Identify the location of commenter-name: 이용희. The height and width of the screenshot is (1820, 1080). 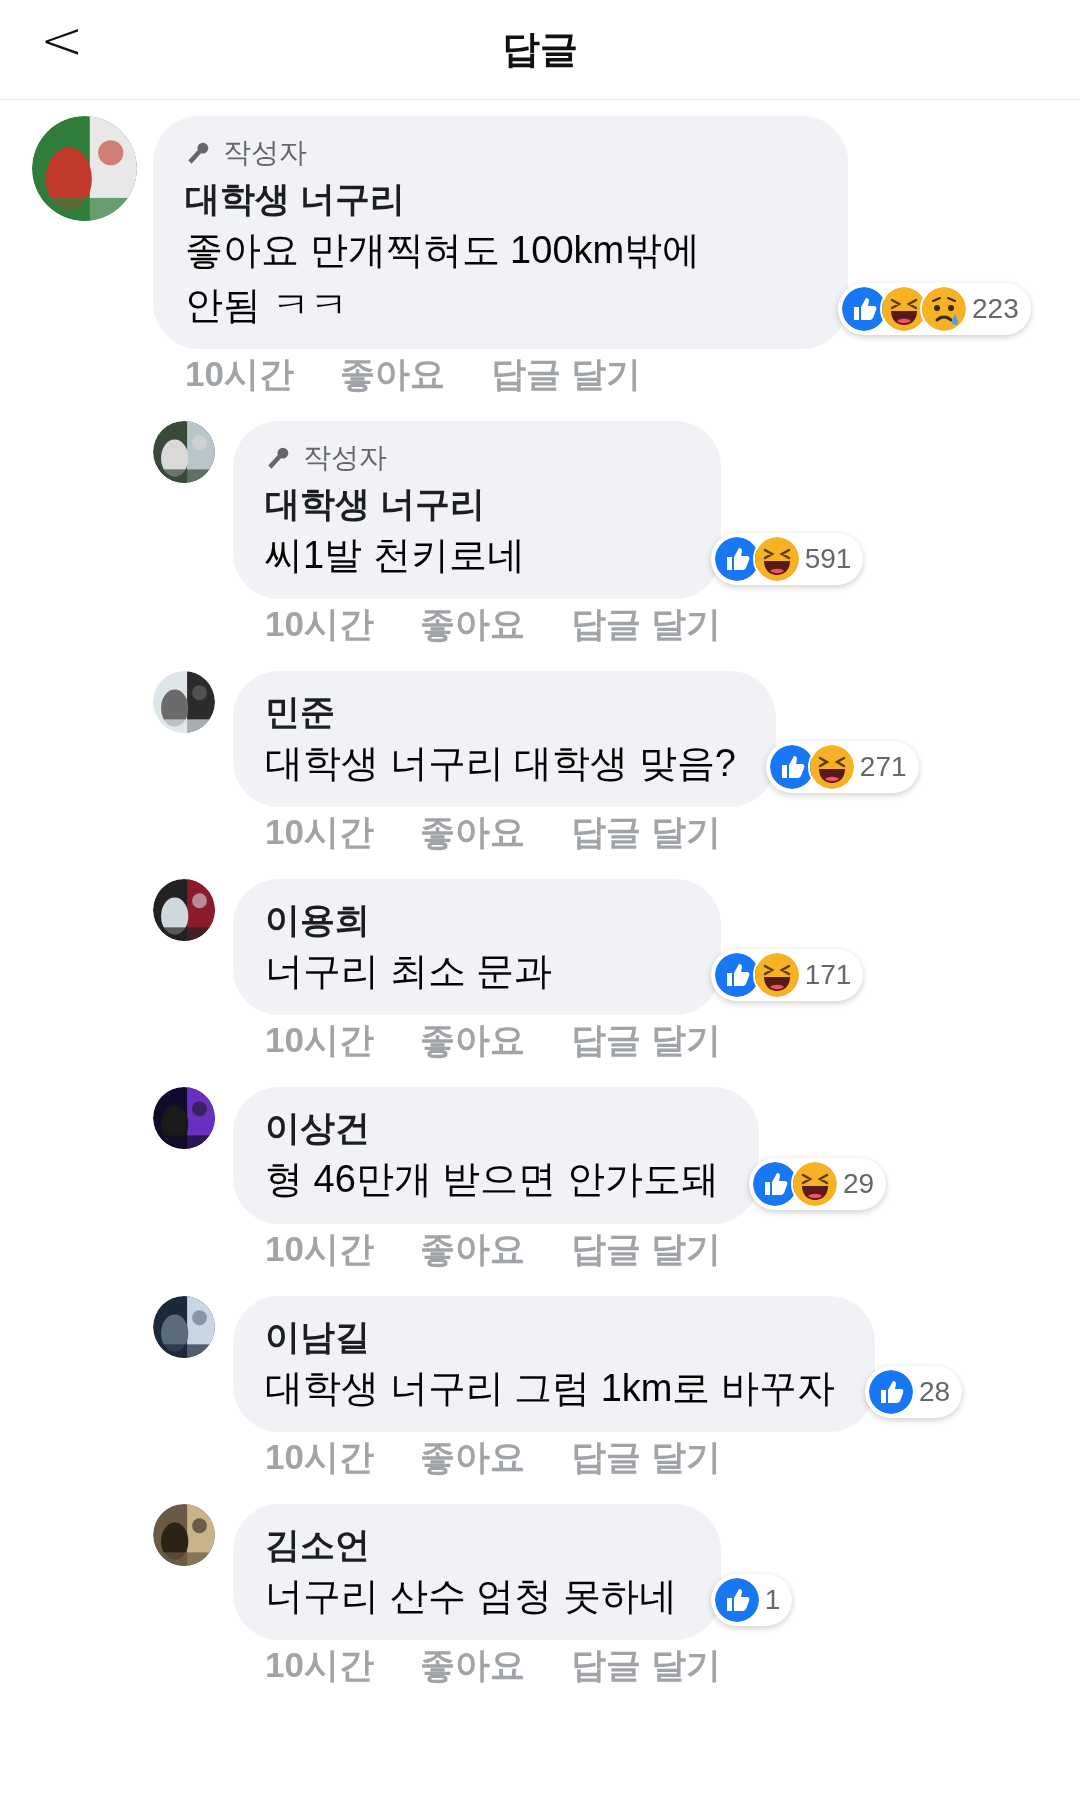
(473, 920).